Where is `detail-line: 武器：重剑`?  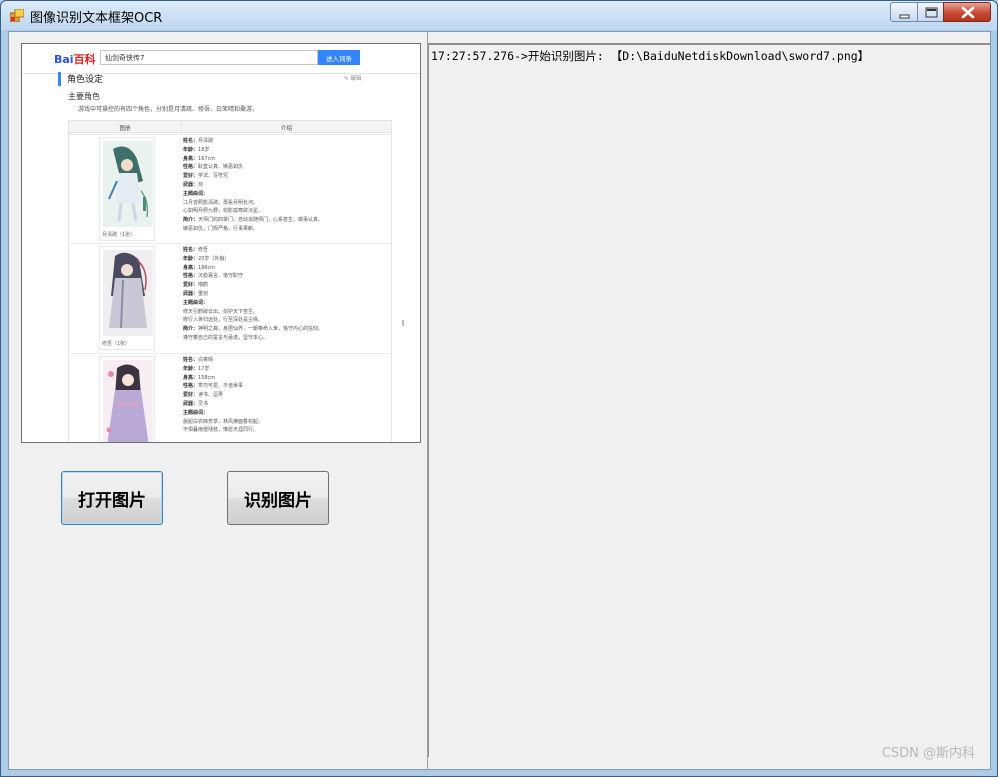 detail-line: 武器：重剑 is located at coordinates (196, 293).